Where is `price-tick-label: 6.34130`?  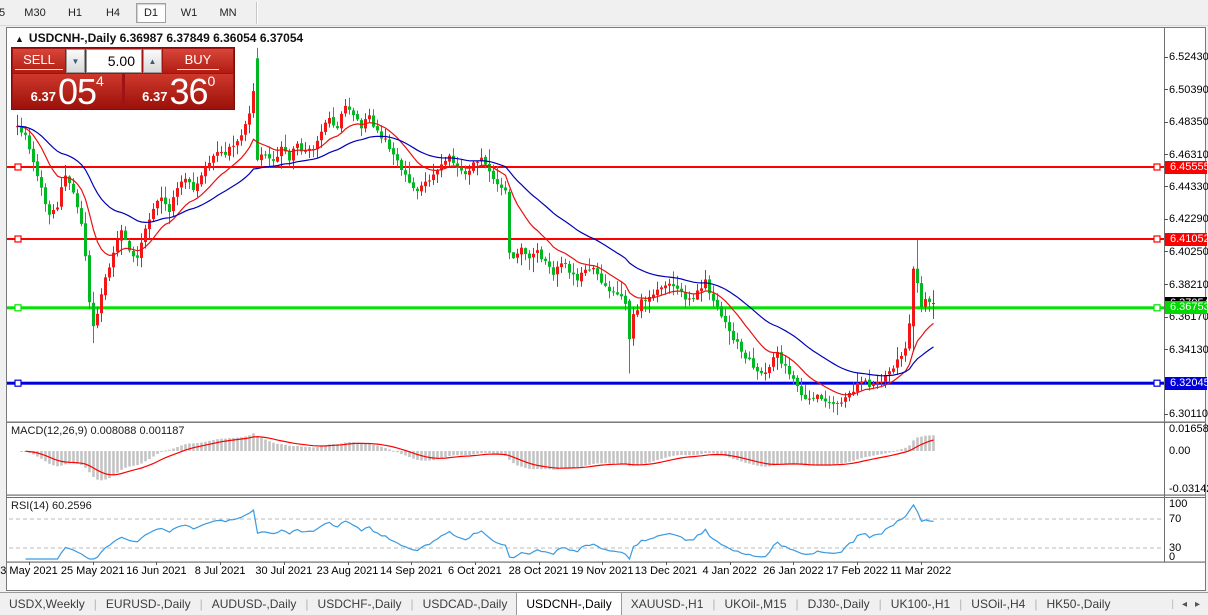 price-tick-label: 6.34130 is located at coordinates (1188, 349).